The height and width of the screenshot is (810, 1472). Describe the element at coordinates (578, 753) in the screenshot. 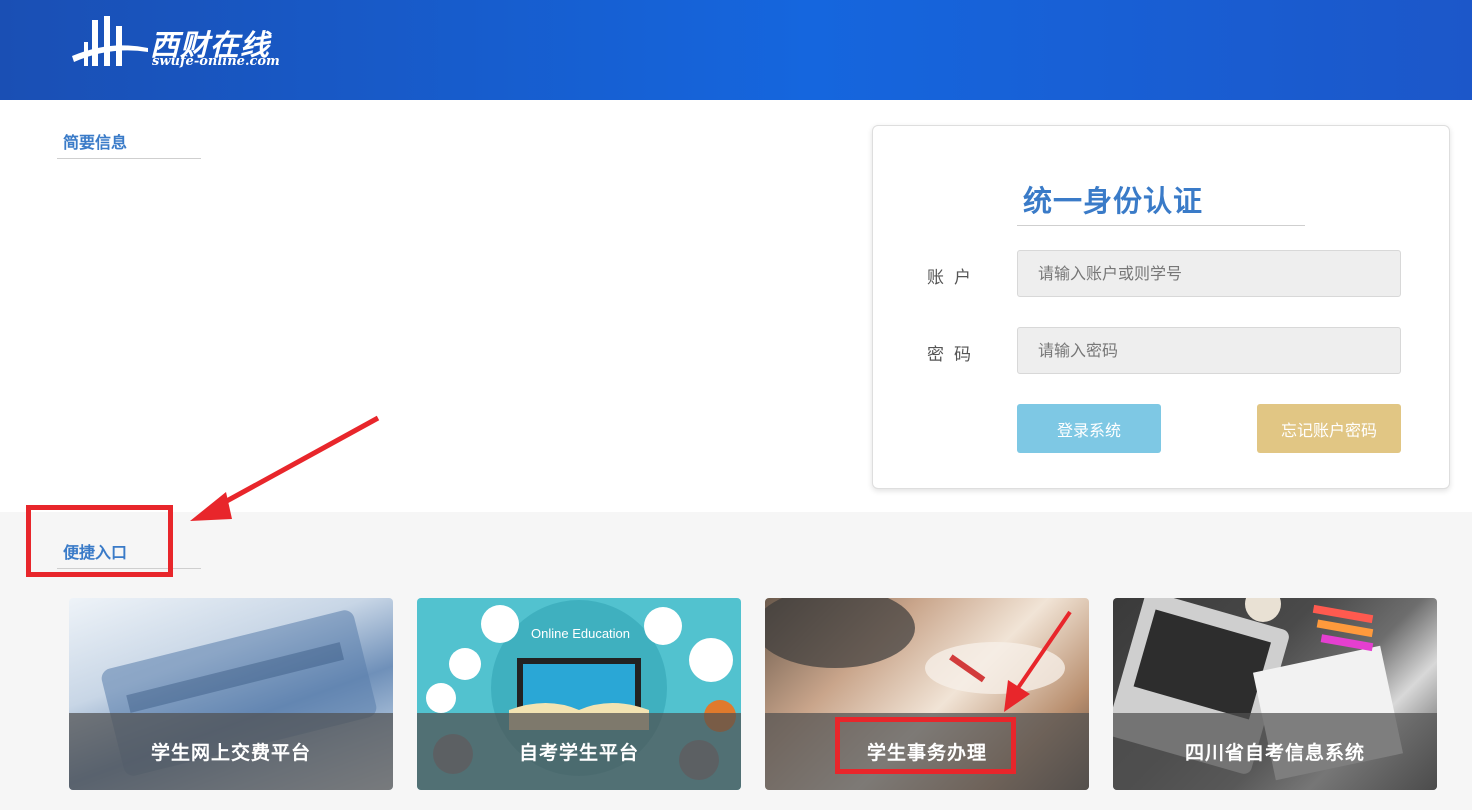

I see `tile-label: 自考学生平台` at that location.